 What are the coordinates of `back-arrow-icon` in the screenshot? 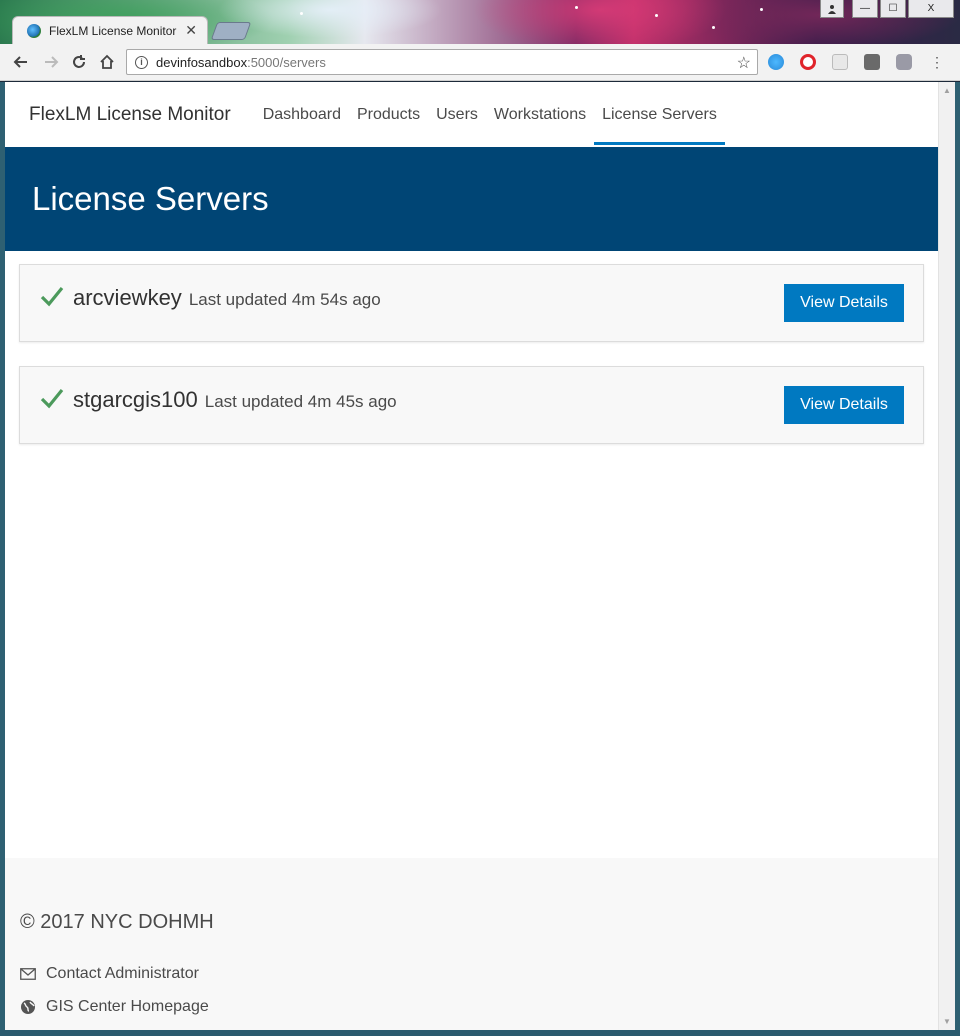 It's located at (21, 62).